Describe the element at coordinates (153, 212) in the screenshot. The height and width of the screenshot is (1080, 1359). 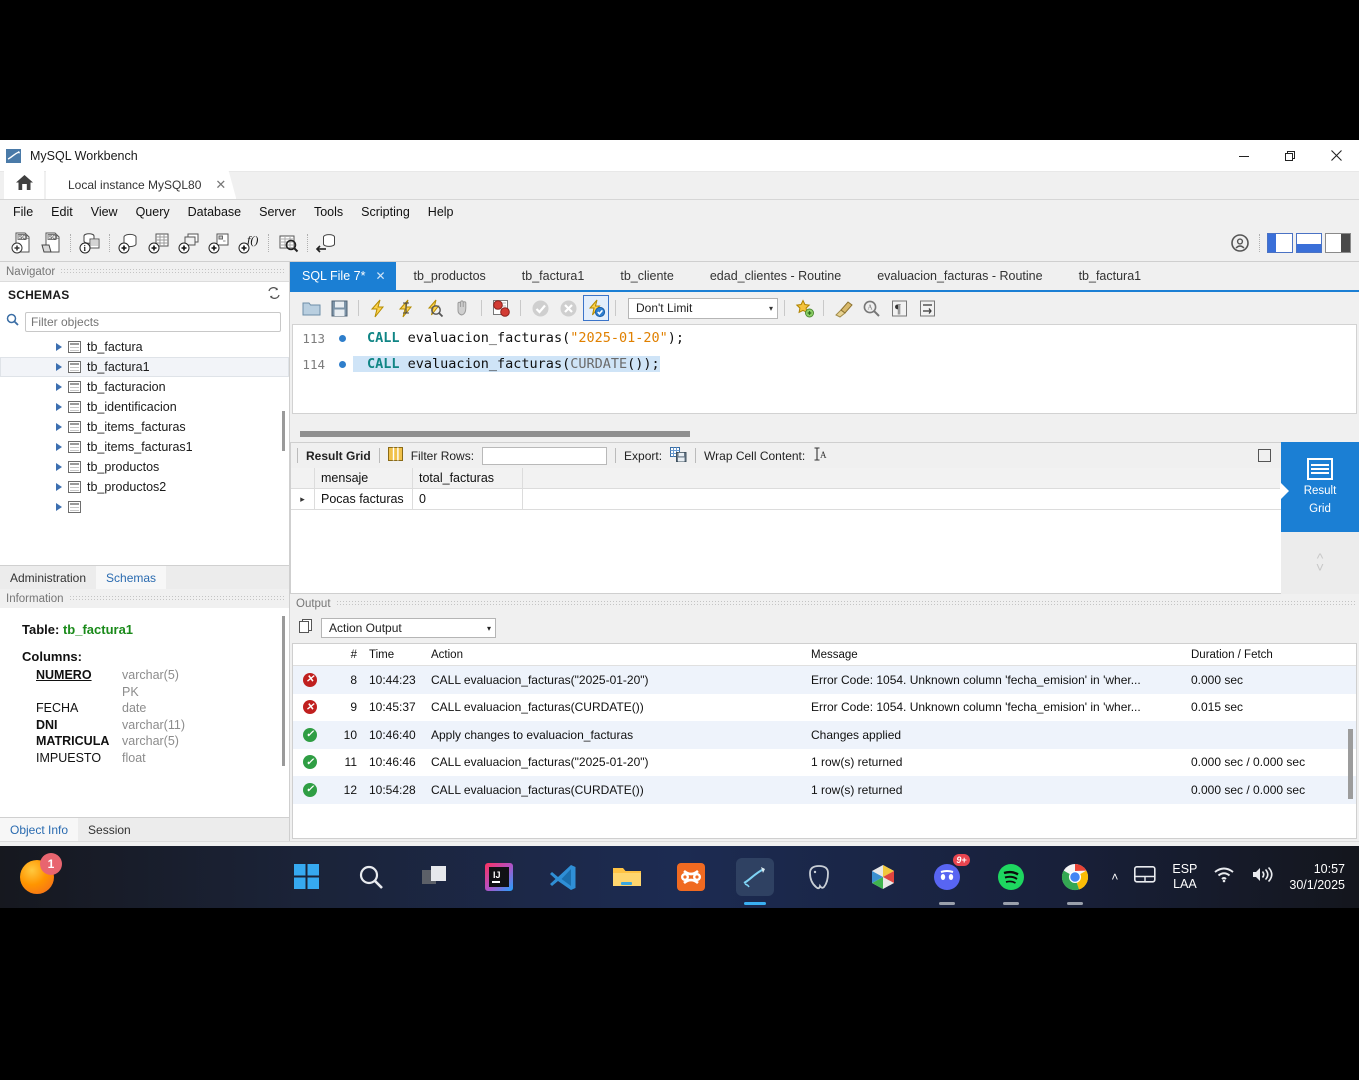
I see `menu-query: Query` at that location.